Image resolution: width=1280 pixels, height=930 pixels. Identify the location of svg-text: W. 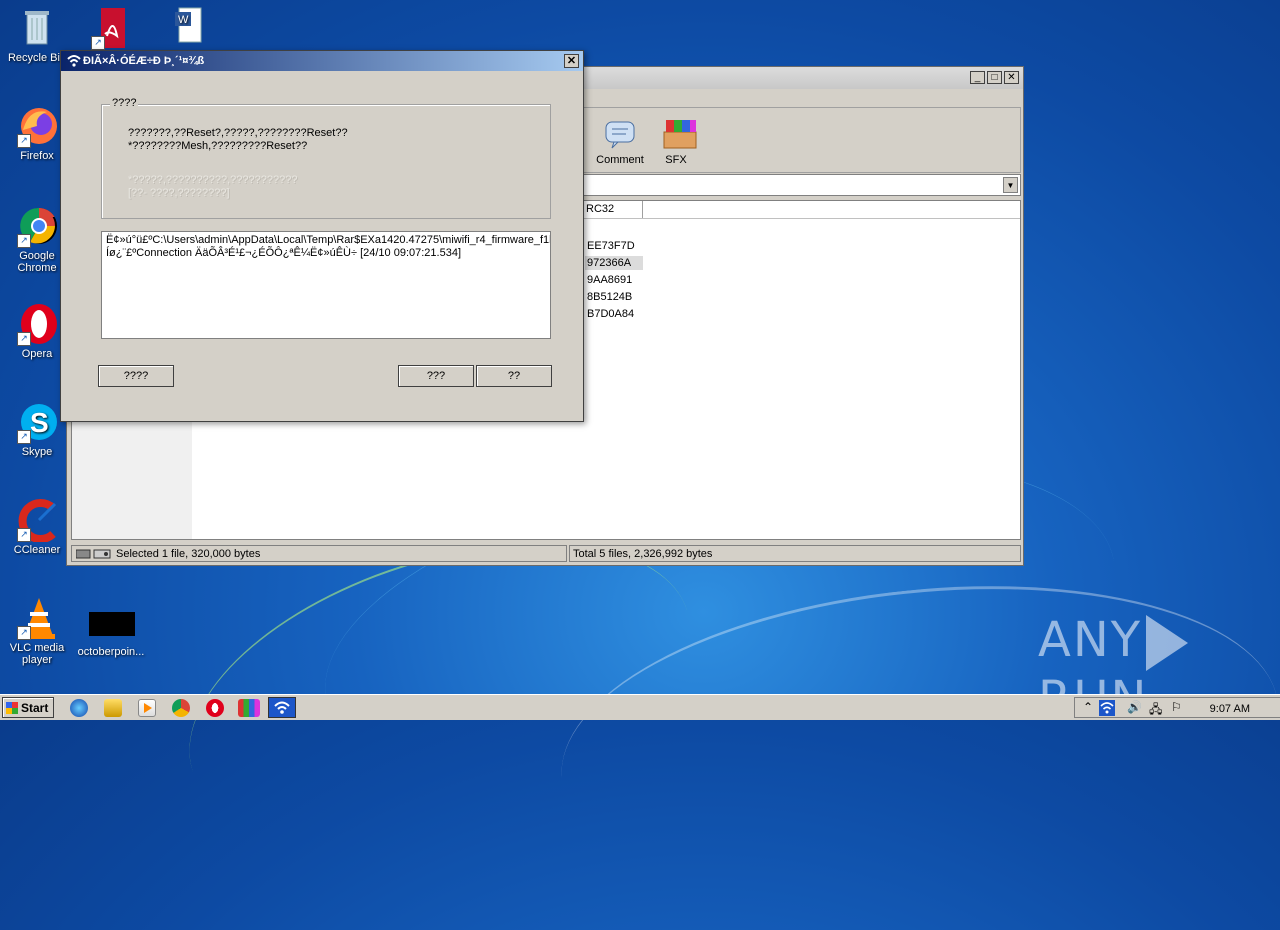
(183, 20).